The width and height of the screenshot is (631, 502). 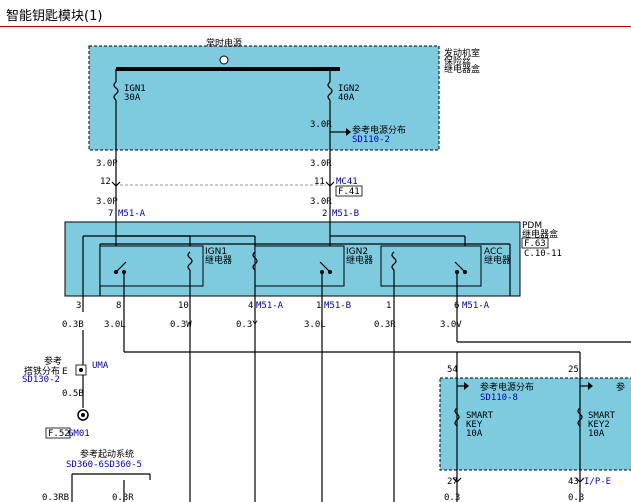 I want to click on right-wire2: 0.3, so click(x=576, y=497).